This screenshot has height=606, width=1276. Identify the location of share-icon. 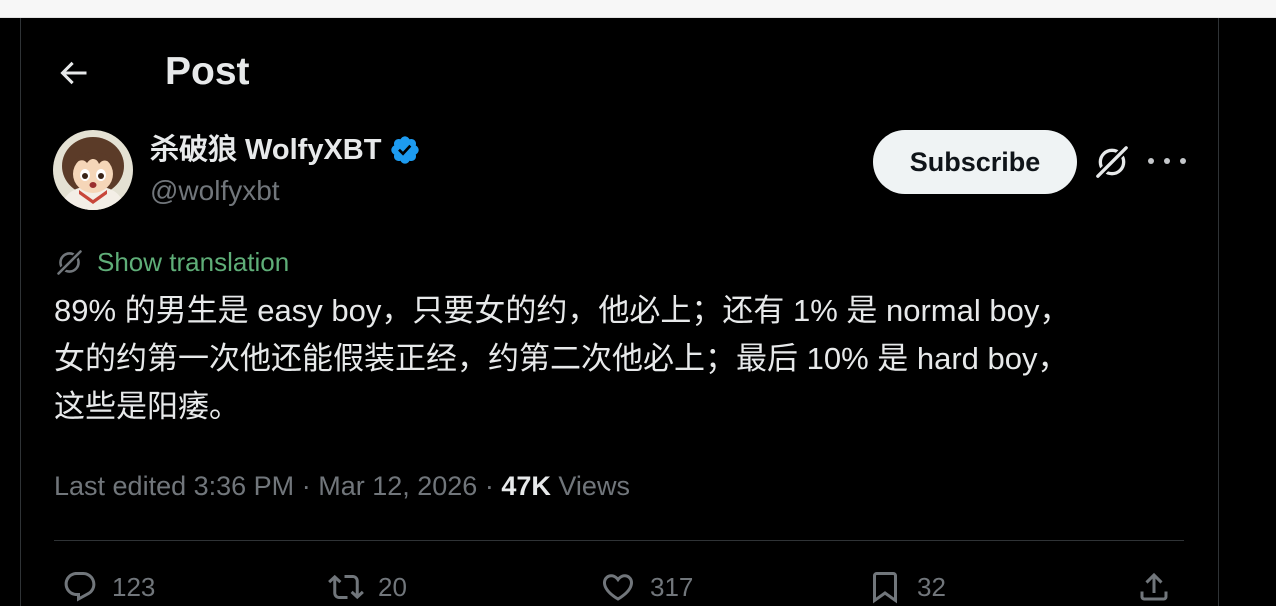
(1154, 586).